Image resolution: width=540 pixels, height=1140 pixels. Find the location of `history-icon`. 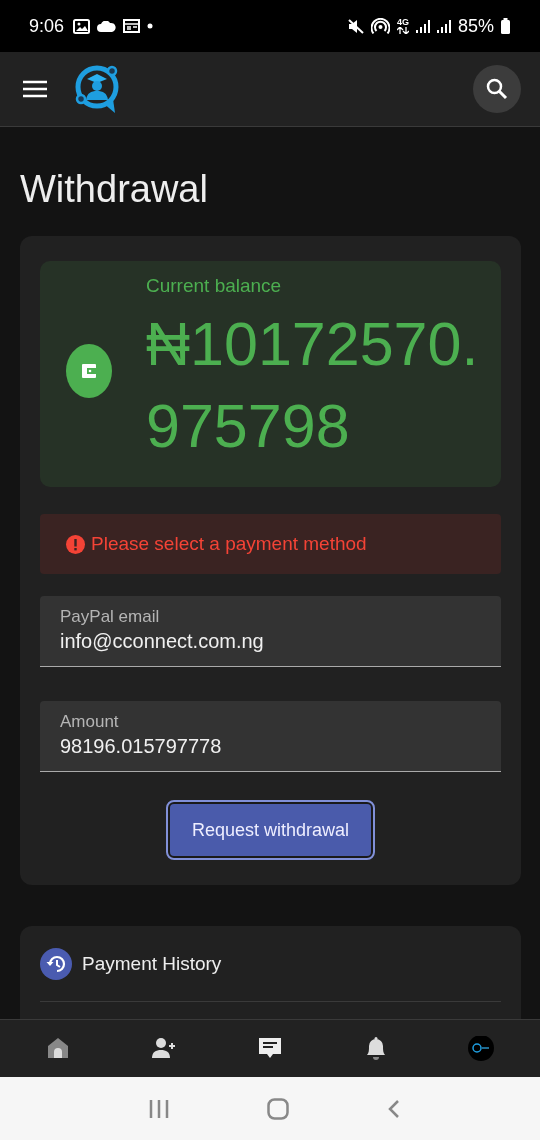

history-icon is located at coordinates (56, 964).